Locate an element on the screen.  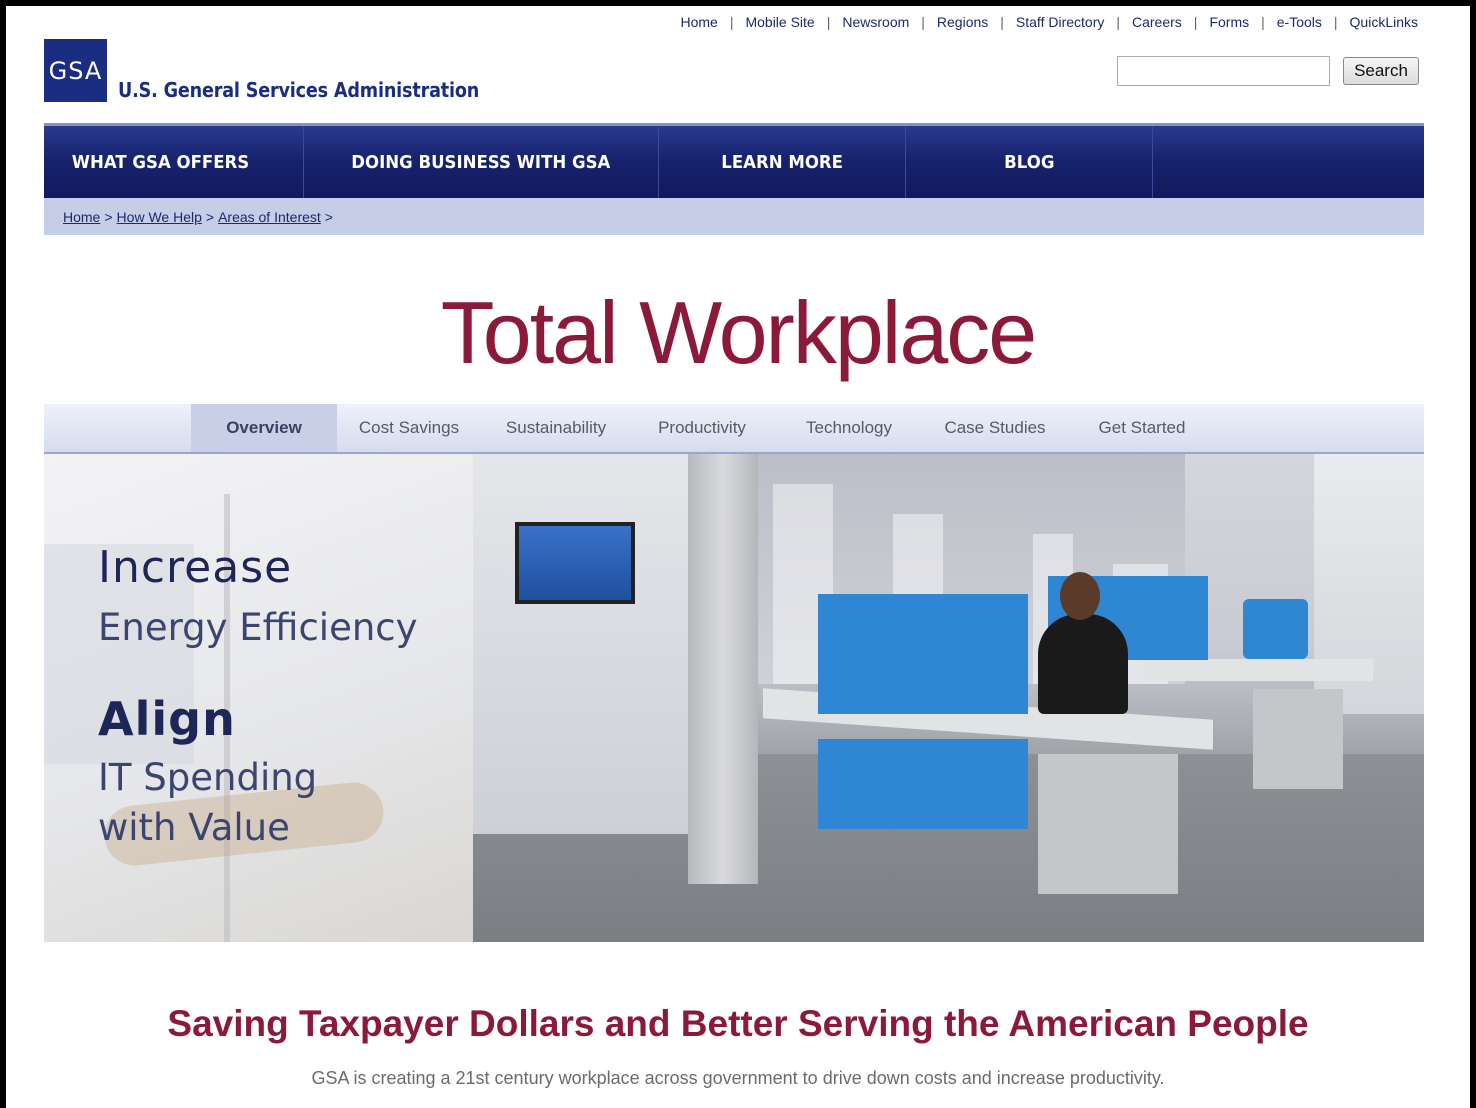
office-desk is located at coordinates (1258, 670).